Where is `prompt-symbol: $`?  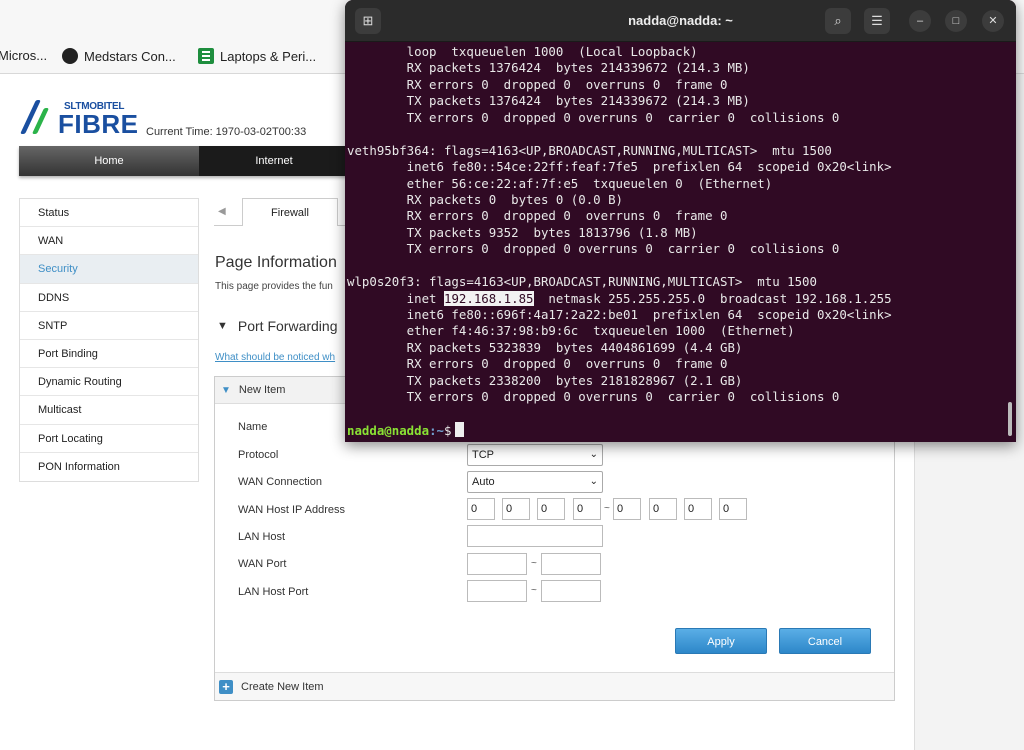
prompt-symbol: $ is located at coordinates (447, 431).